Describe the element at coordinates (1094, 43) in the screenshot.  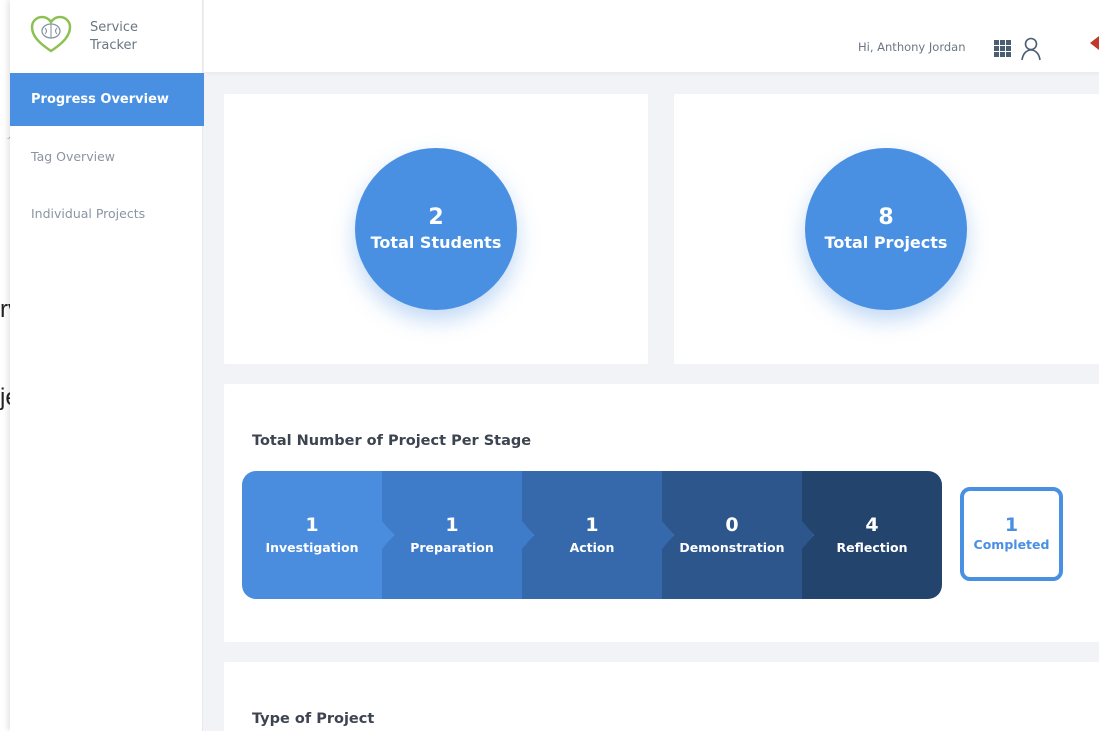
I see `collapse-marker-icon` at that location.